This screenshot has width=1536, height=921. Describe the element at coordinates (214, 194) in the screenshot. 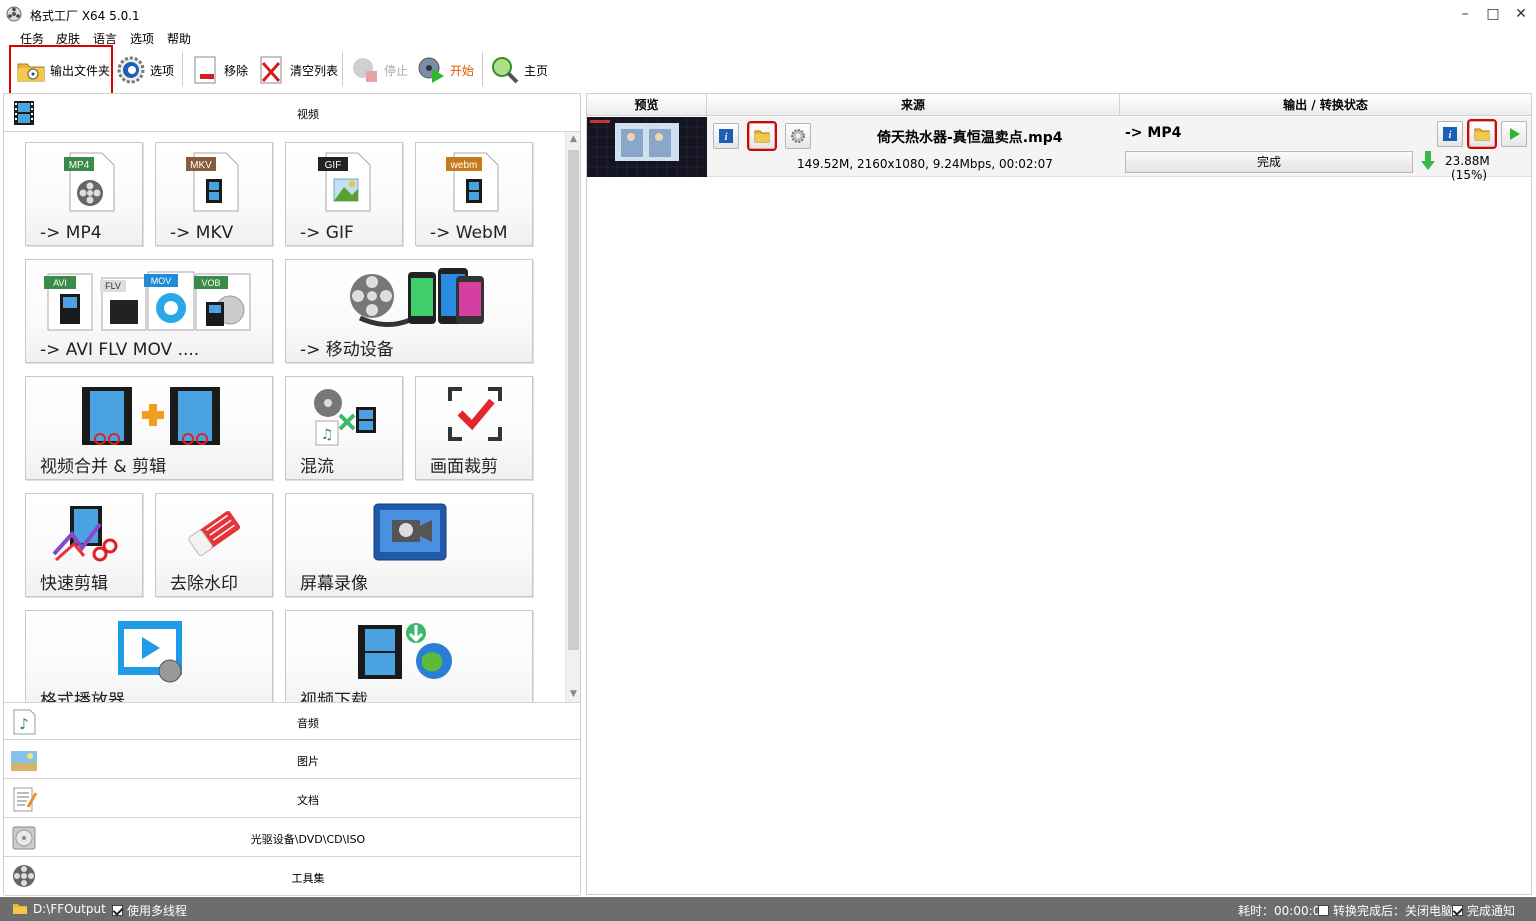

I see `tile-to-mkv: MKV -> MKV` at that location.